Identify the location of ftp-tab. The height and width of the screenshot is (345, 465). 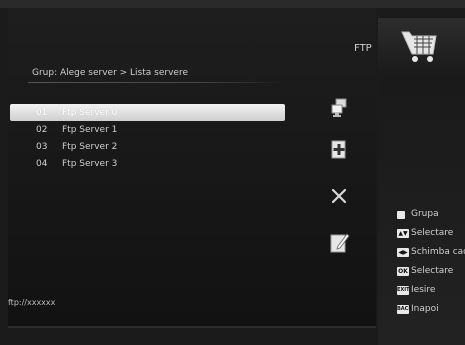
(421, 47).